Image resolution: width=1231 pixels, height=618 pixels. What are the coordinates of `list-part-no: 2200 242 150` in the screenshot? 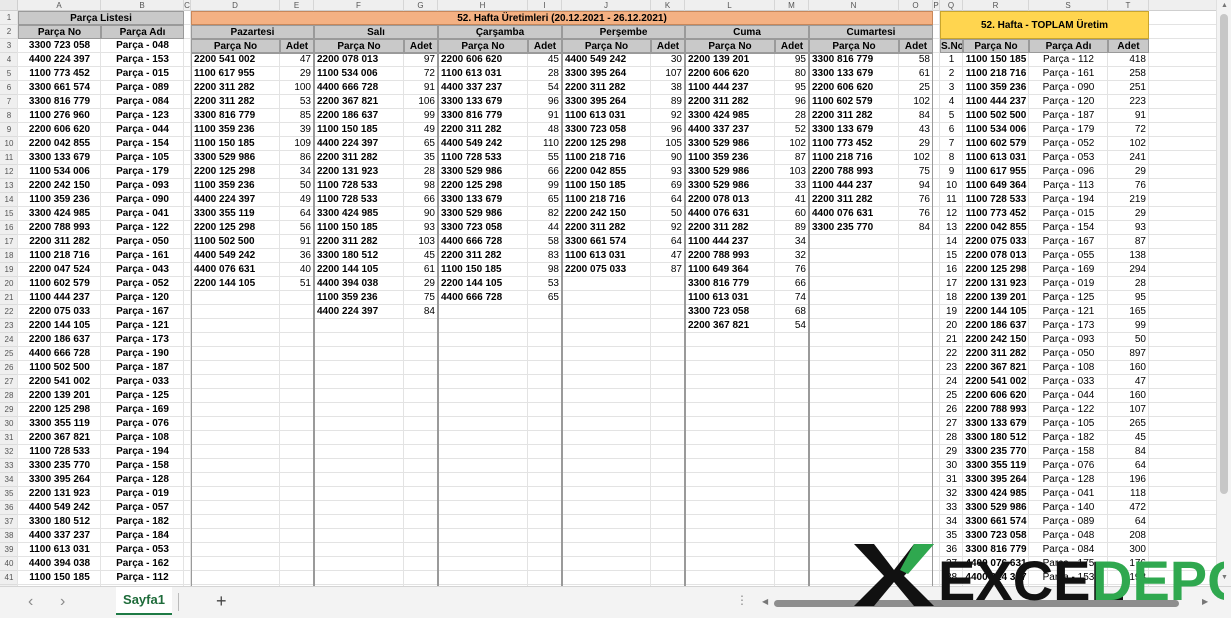 It's located at (59, 186).